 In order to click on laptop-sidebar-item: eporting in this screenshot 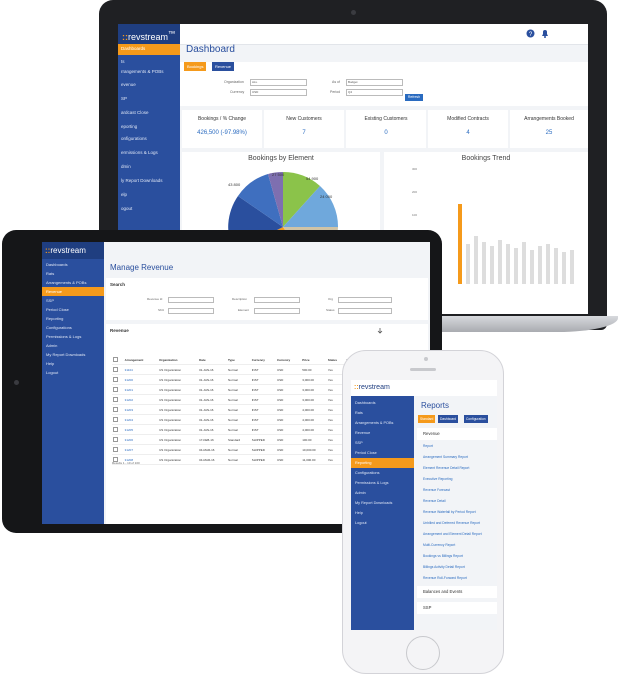, I will do `click(150, 129)`.